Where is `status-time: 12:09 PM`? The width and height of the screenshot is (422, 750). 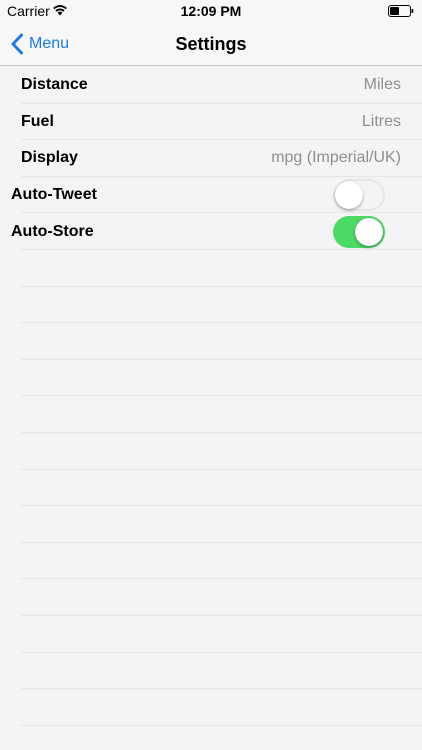 status-time: 12:09 PM is located at coordinates (211, 11).